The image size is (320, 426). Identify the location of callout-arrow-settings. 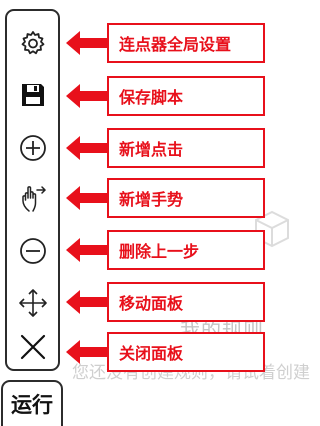
(88, 43).